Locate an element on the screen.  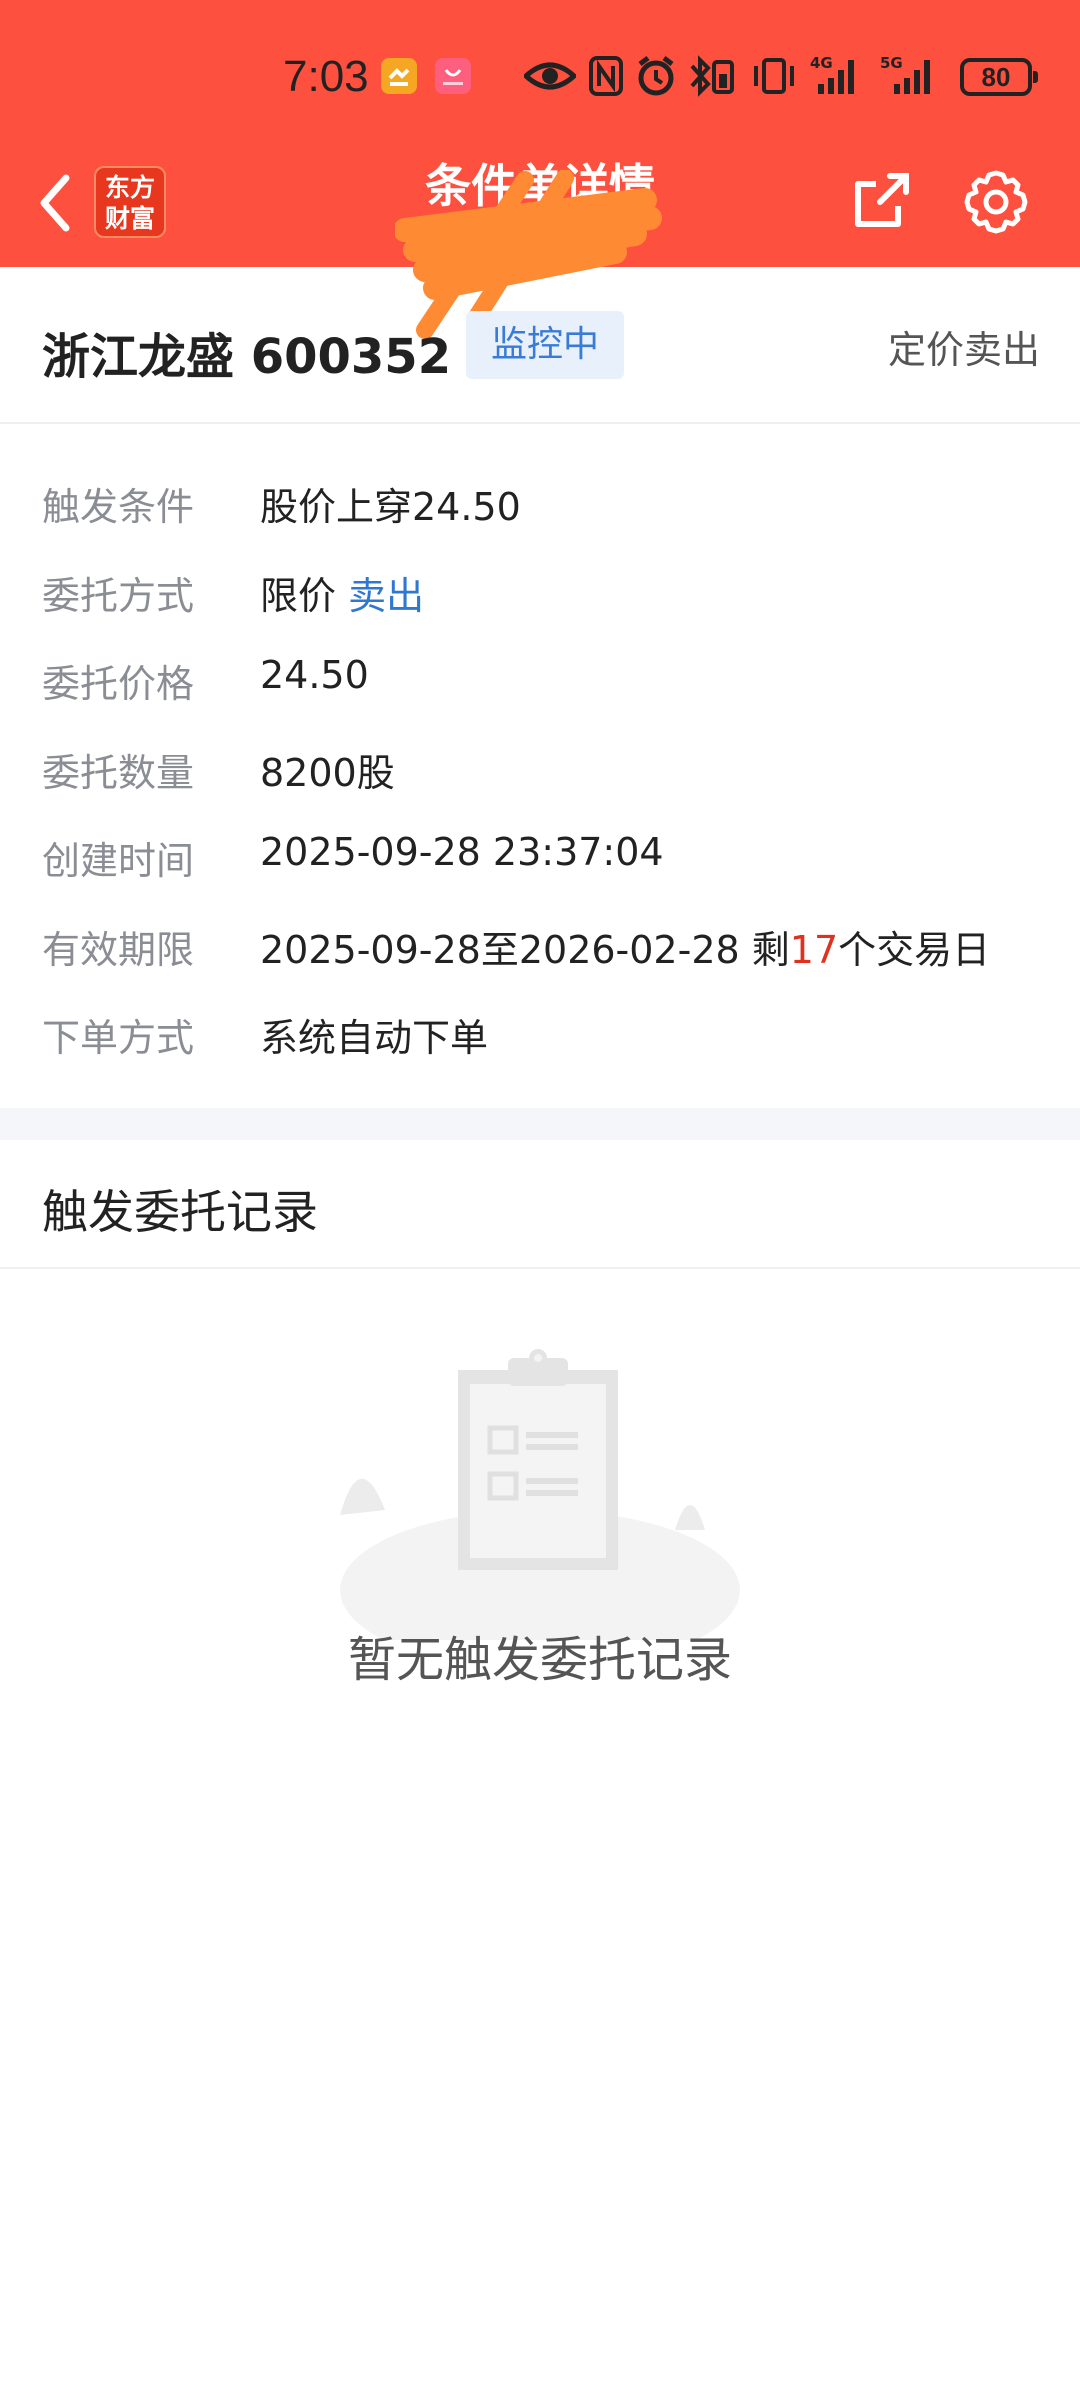
detail-row-price: 委托价格 24.50 is located at coordinates (540, 683).